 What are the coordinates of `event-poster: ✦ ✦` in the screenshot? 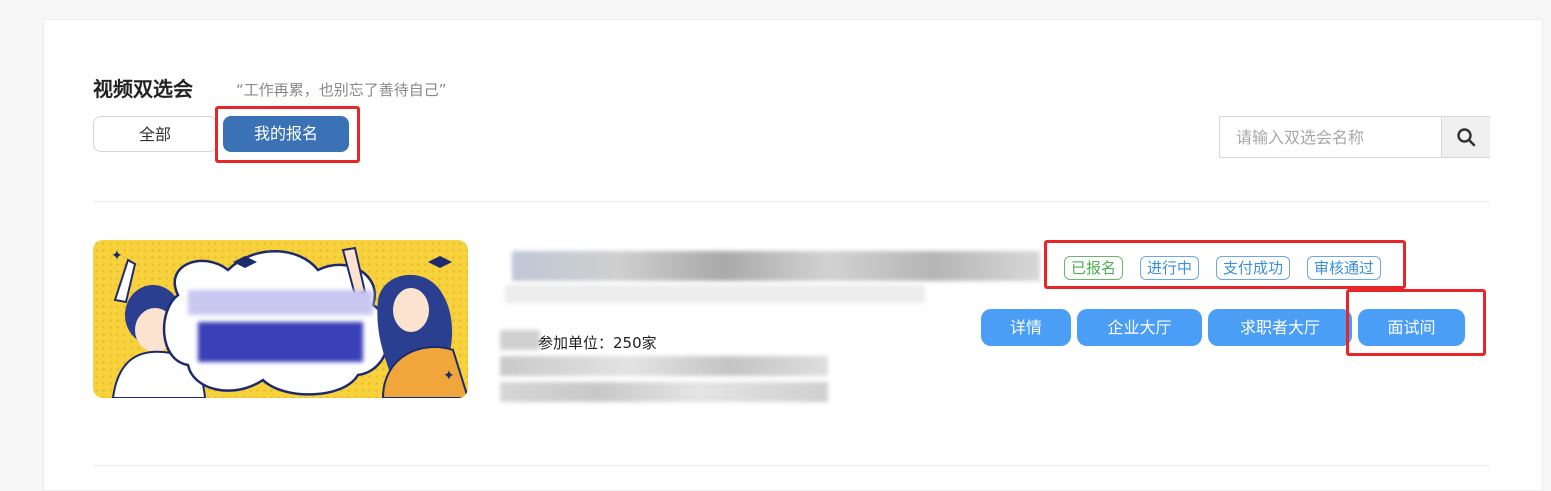 It's located at (280, 319).